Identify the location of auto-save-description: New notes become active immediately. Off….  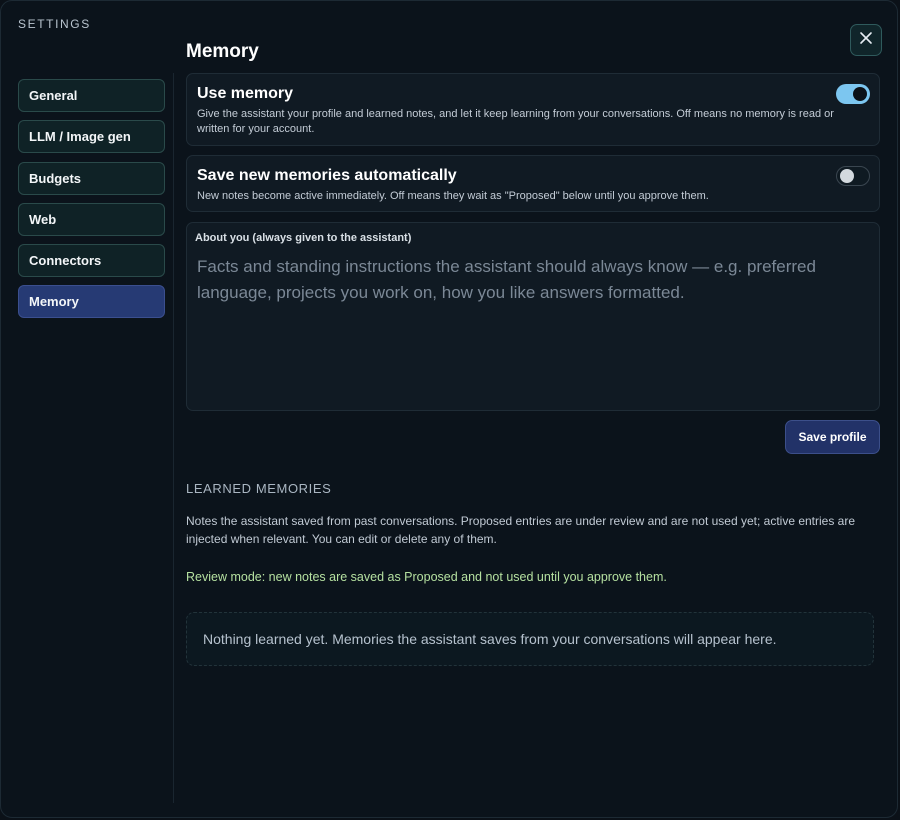
(453, 196).